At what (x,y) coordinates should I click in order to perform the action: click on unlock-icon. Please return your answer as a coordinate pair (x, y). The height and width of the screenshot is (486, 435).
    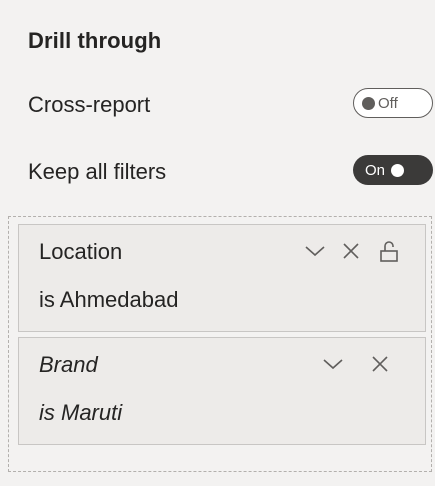
    Looking at the image, I should click on (389, 251).